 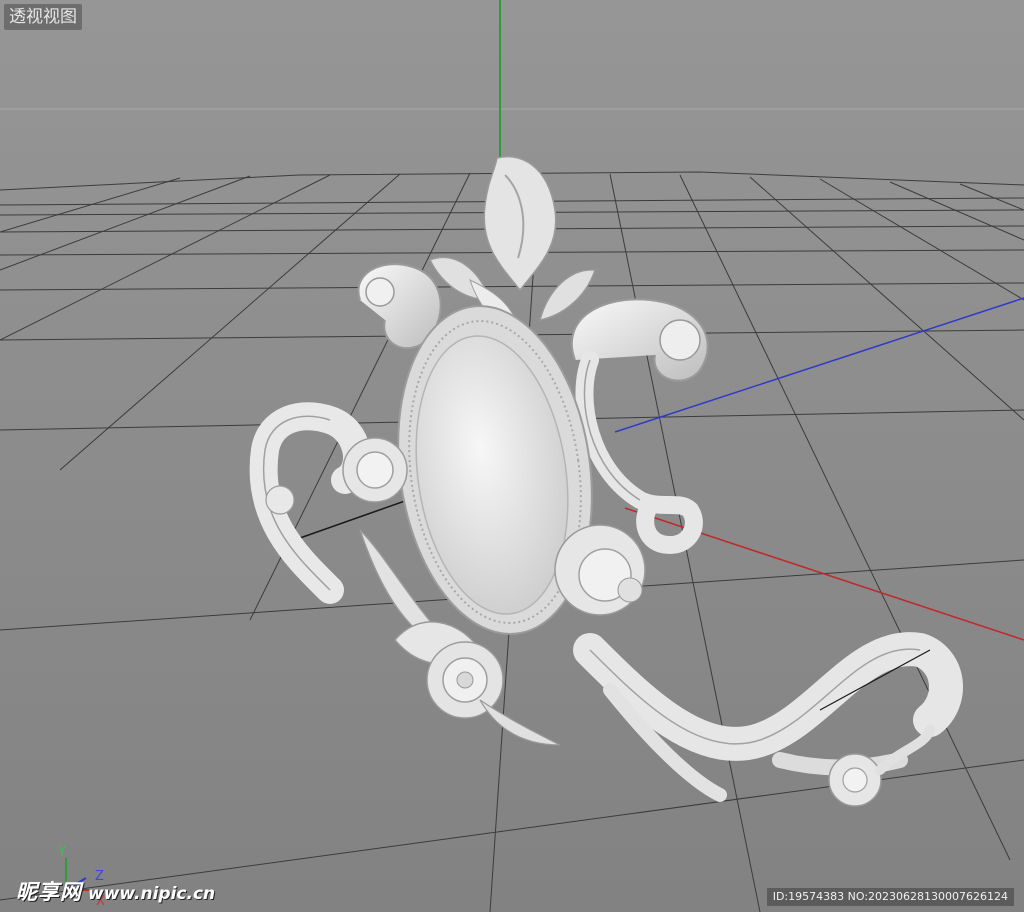 What do you see at coordinates (152, 894) in the screenshot?
I see `watermark-site: www.nipic.cn` at bounding box center [152, 894].